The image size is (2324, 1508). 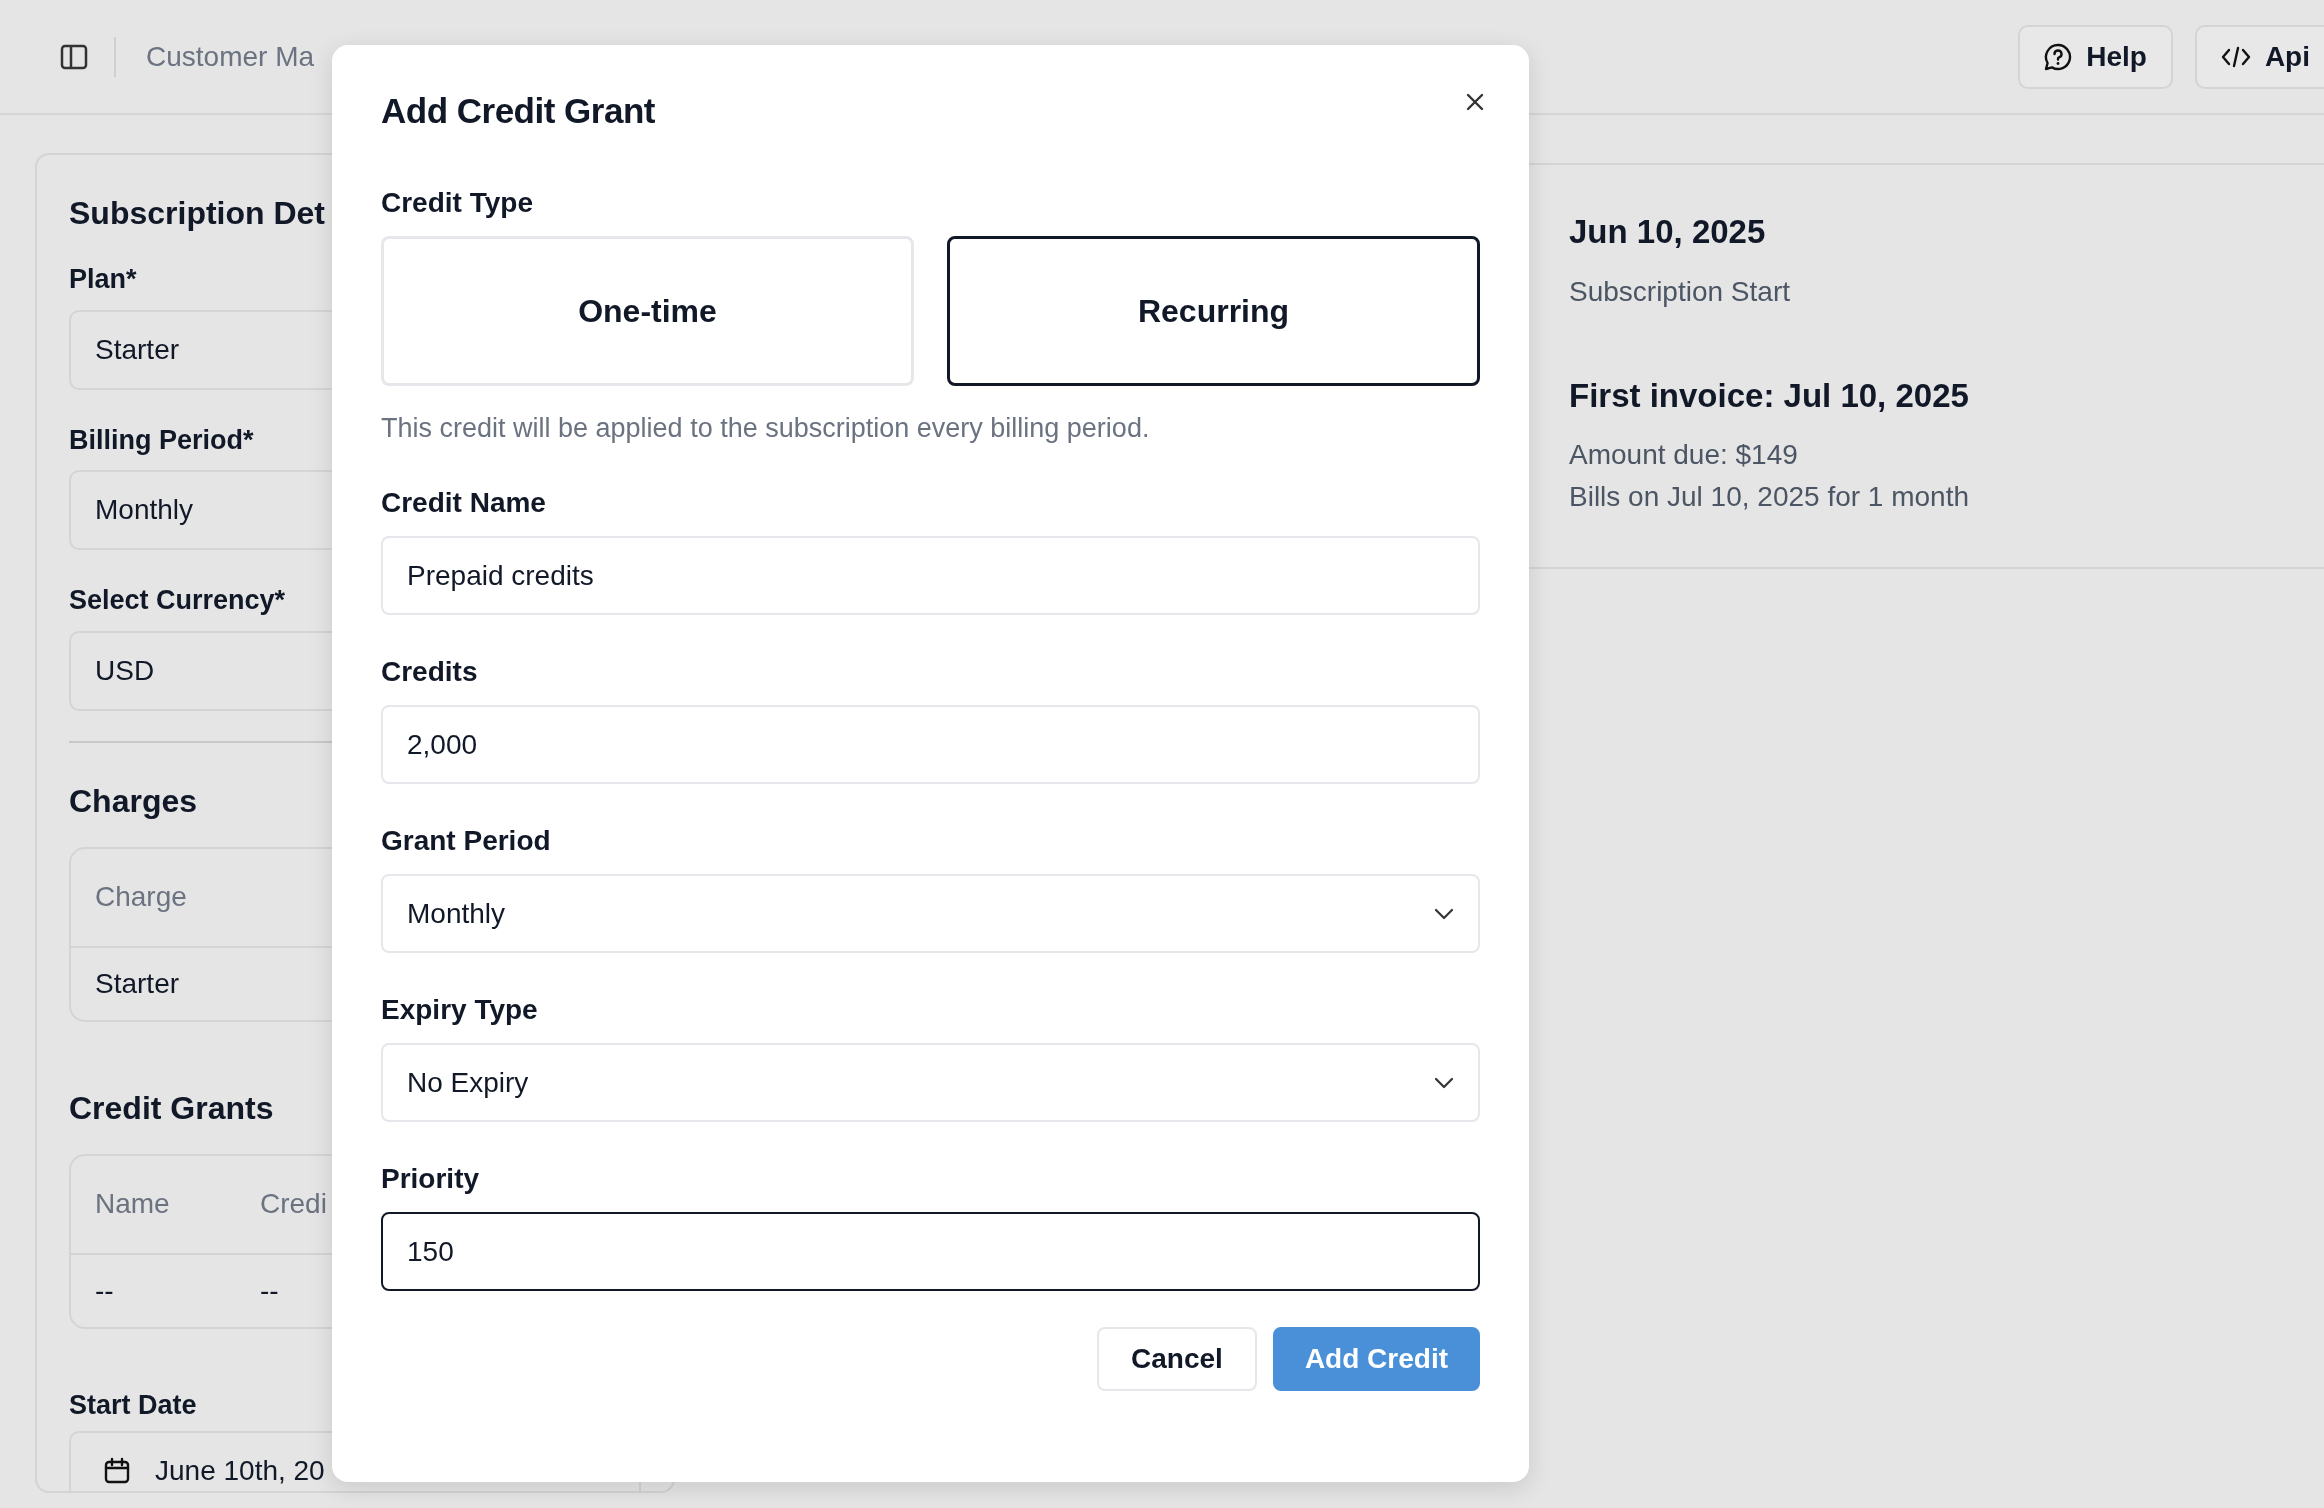 I want to click on column-header: Name, so click(x=133, y=1204).